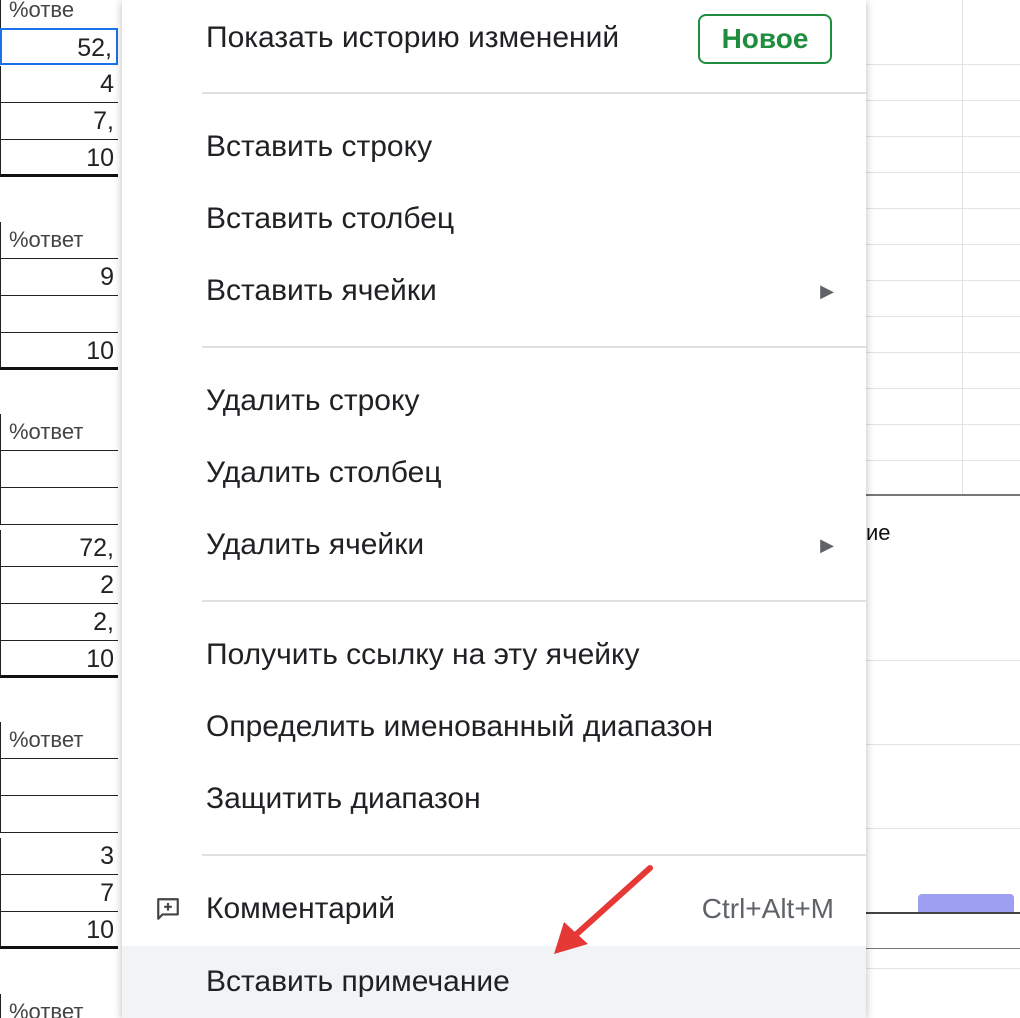  What do you see at coordinates (413, 37) in the screenshot?
I see `menu-item-label: Показать историю изменений` at bounding box center [413, 37].